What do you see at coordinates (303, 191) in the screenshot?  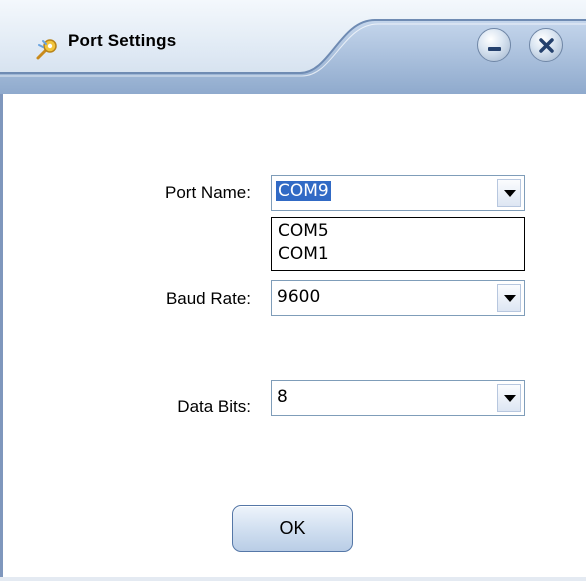 I see `port-name-value: COM9` at bounding box center [303, 191].